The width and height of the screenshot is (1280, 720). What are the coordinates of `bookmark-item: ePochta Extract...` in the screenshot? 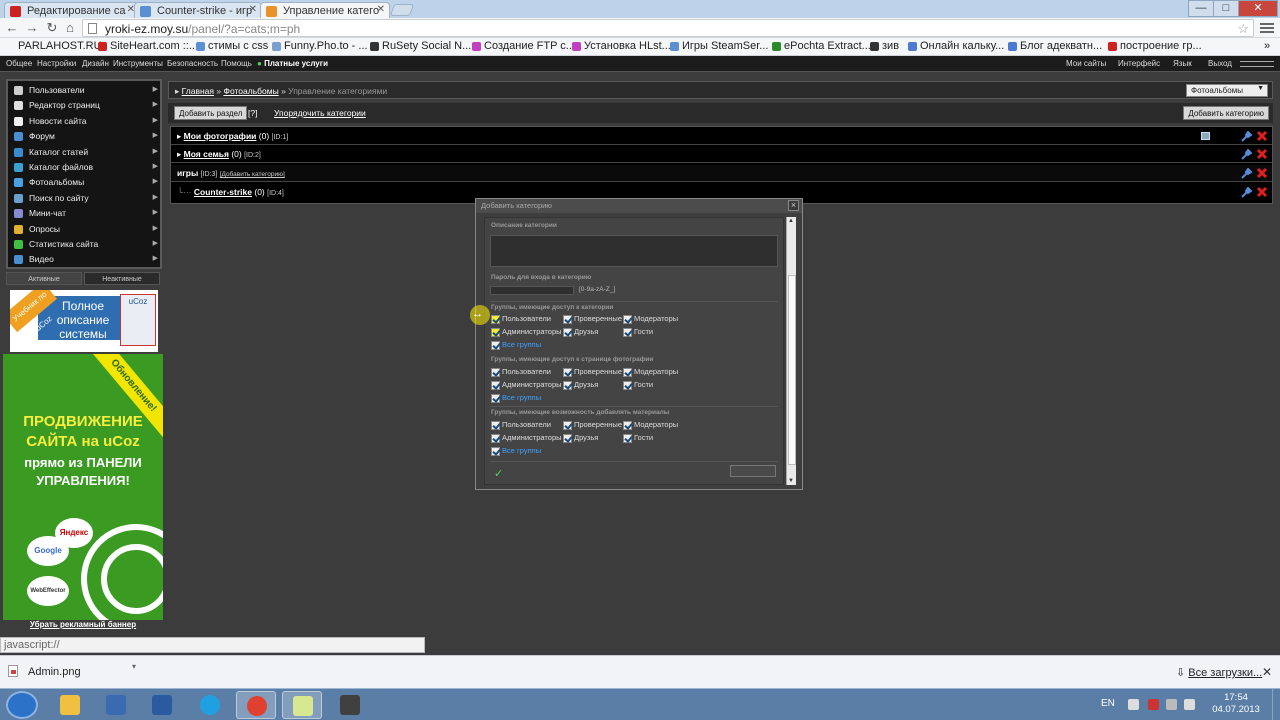 It's located at (821, 46).